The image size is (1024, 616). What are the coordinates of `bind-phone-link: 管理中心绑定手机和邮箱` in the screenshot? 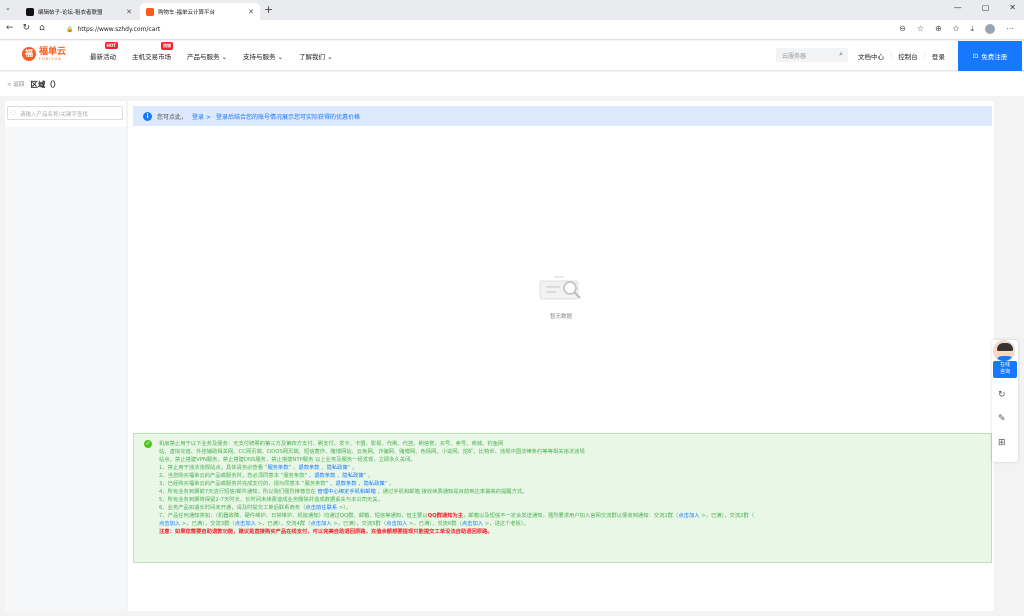 It's located at (347, 492).